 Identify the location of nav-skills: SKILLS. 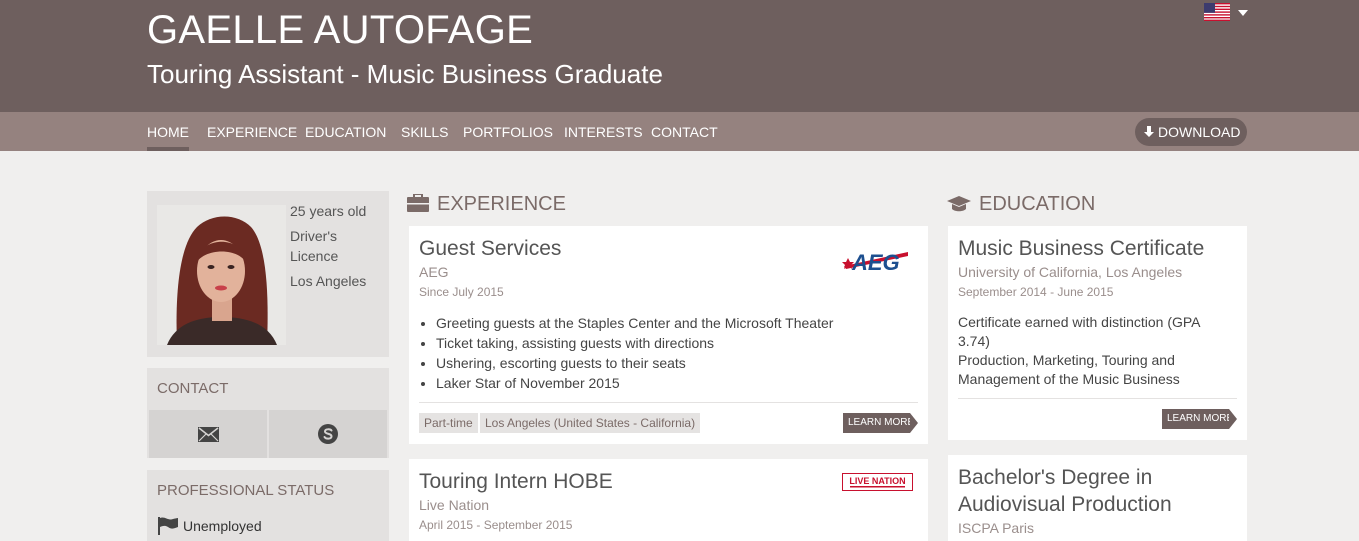
(424, 132).